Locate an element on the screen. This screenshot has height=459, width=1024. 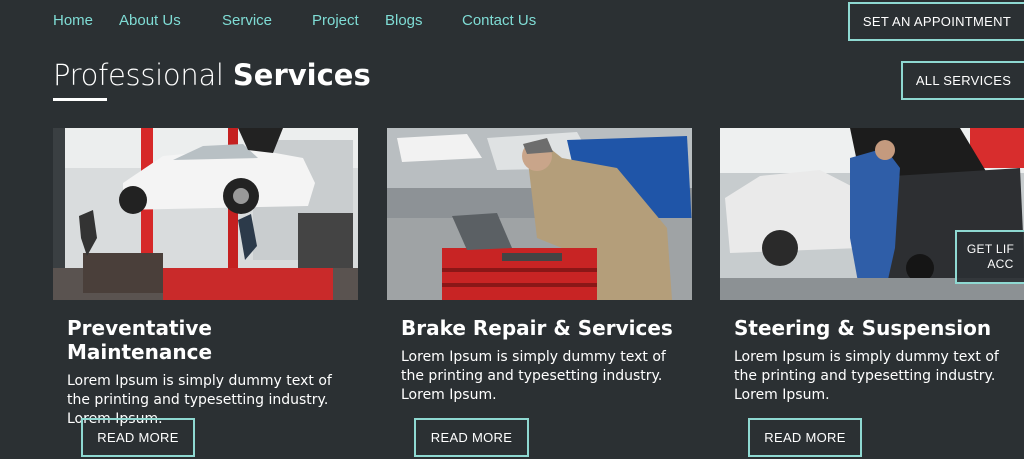
nav-contact-us: Contact Us is located at coordinates (499, 20).